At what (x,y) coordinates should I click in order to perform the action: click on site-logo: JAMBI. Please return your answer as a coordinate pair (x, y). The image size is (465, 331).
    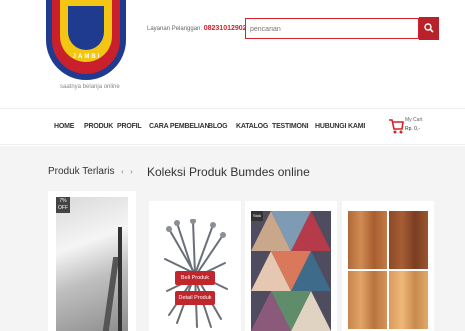
    Looking at the image, I should click on (86, 41).